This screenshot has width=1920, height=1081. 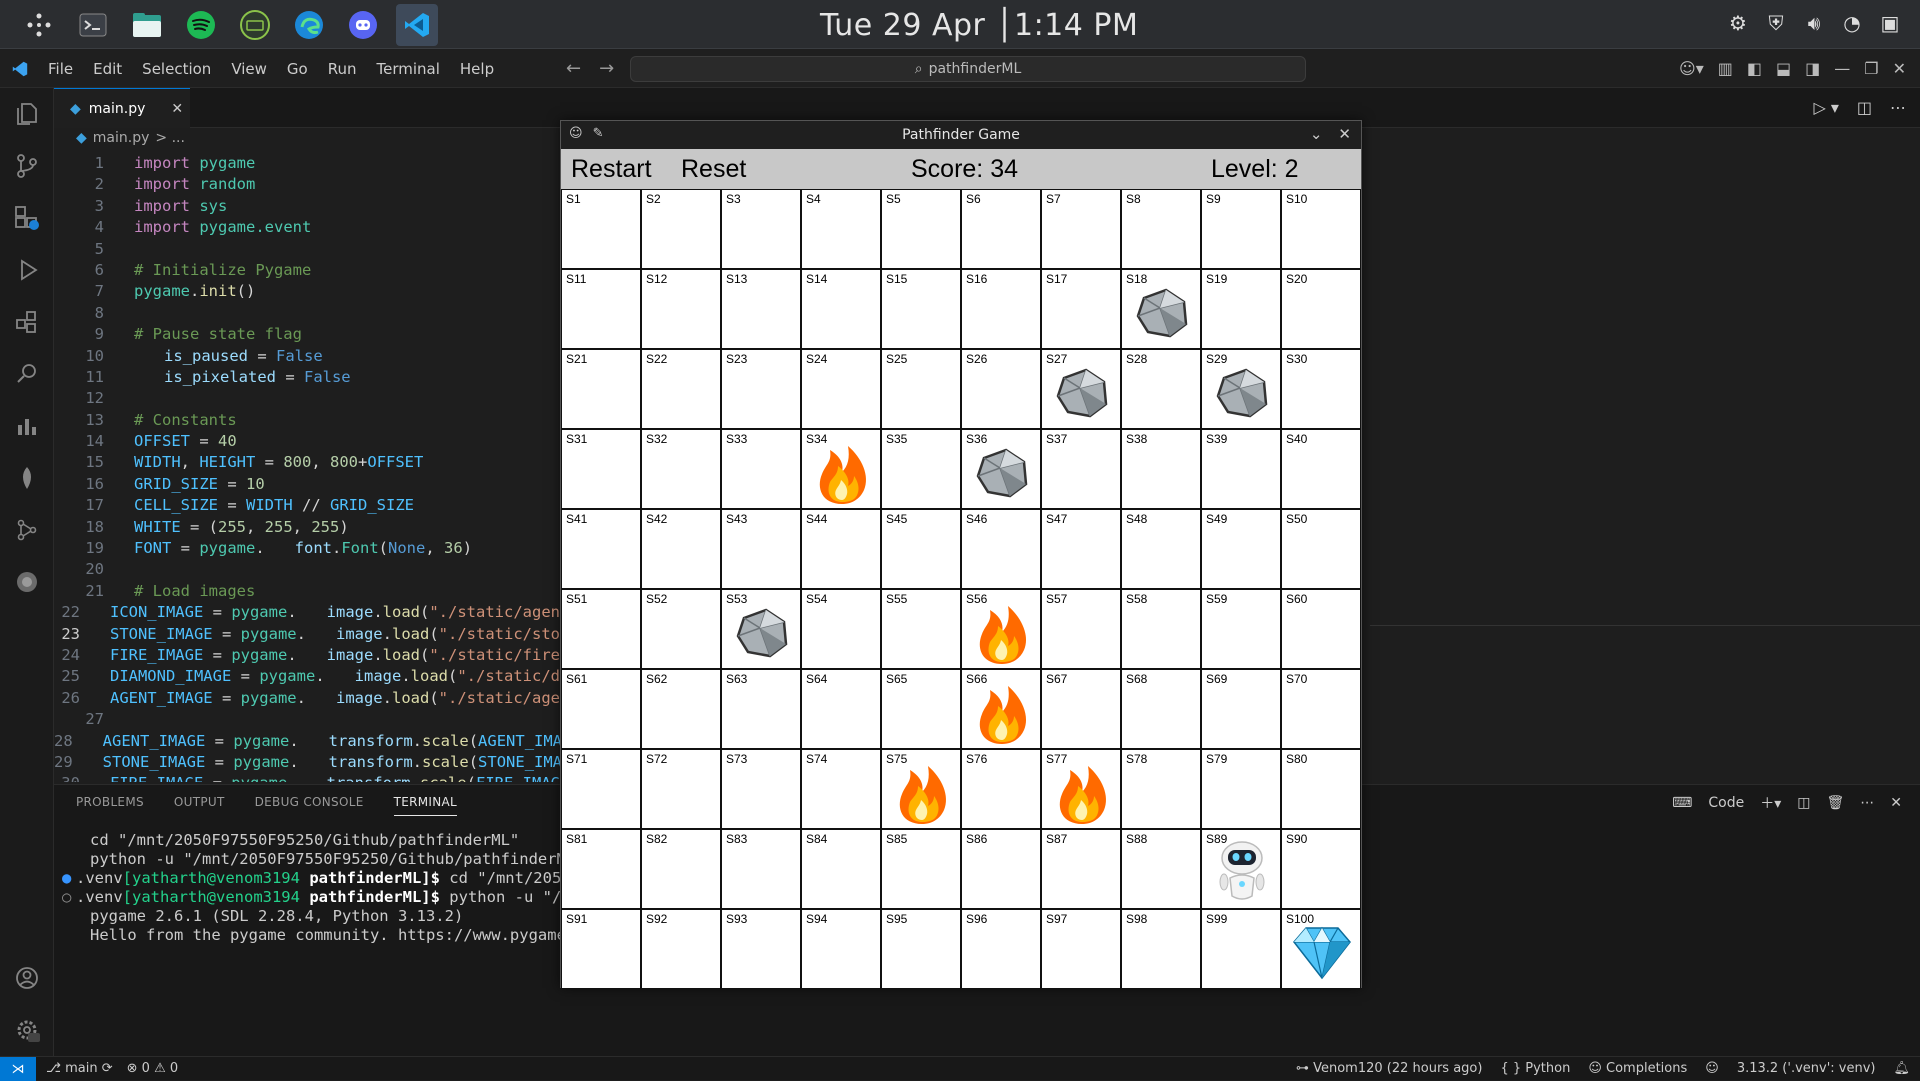 What do you see at coordinates (249, 69) in the screenshot?
I see `menu-view: View` at bounding box center [249, 69].